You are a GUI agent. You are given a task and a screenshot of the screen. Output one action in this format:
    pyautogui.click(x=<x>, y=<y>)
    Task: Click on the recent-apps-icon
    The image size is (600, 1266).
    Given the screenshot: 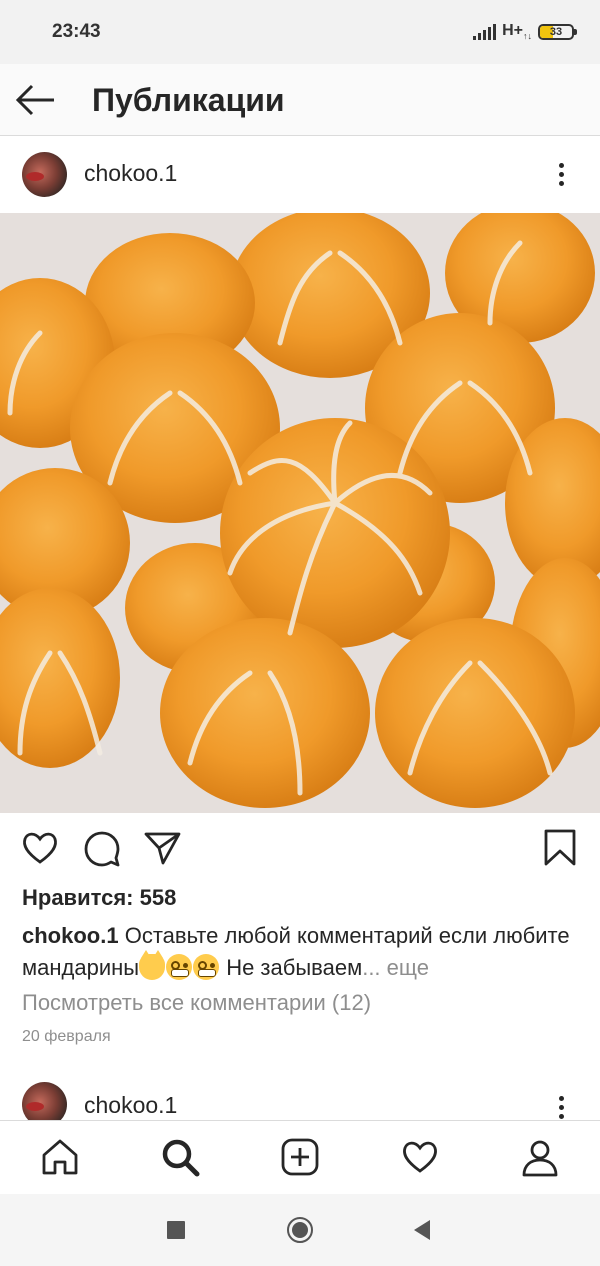 What is the action you would take?
    pyautogui.click(x=176, y=1230)
    